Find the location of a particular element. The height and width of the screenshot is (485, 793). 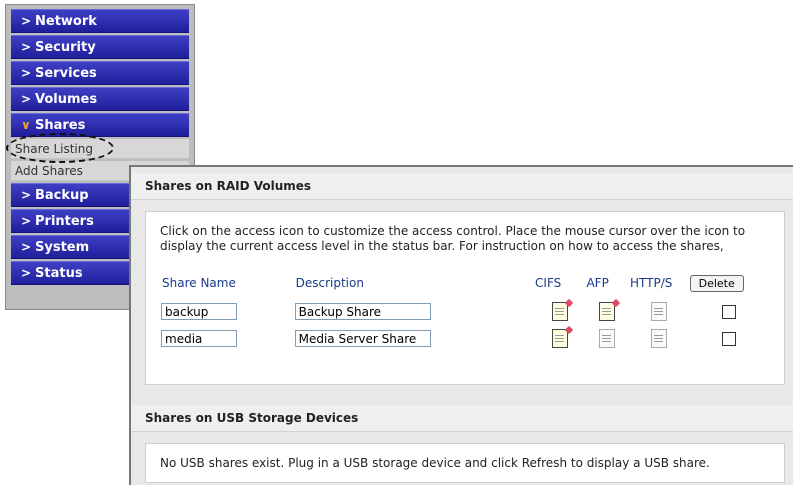

sidebar-item-label: Services is located at coordinates (66, 73).